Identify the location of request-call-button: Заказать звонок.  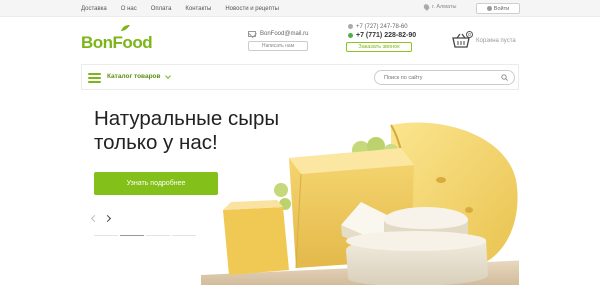
(379, 47).